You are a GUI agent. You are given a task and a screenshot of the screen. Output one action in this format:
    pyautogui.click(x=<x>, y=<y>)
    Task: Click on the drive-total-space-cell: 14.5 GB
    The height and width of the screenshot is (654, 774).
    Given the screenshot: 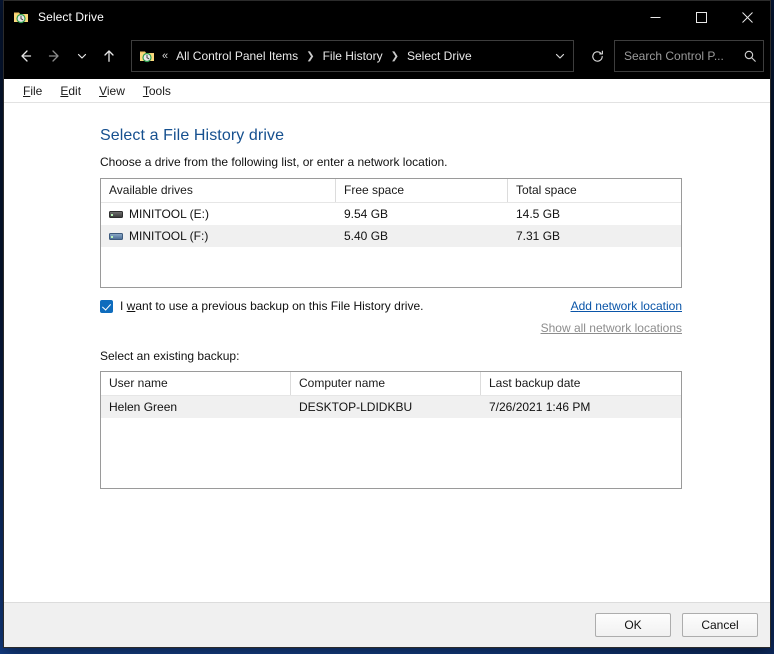 What is the action you would take?
    pyautogui.click(x=538, y=214)
    